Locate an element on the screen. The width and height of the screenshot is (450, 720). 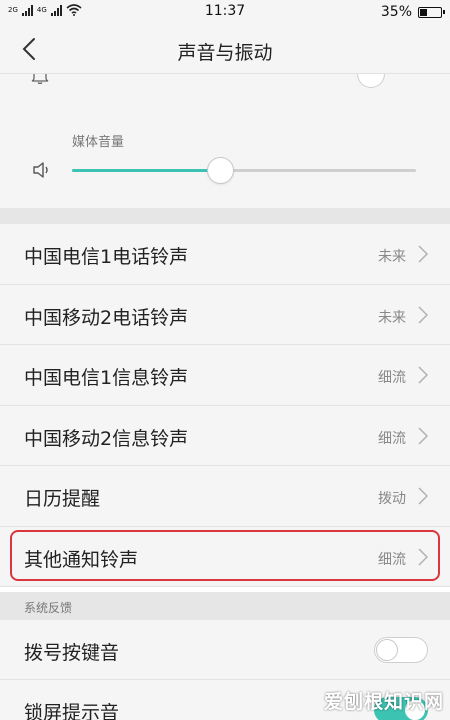
media-volume-label: 媒体音量 is located at coordinates (98, 142).